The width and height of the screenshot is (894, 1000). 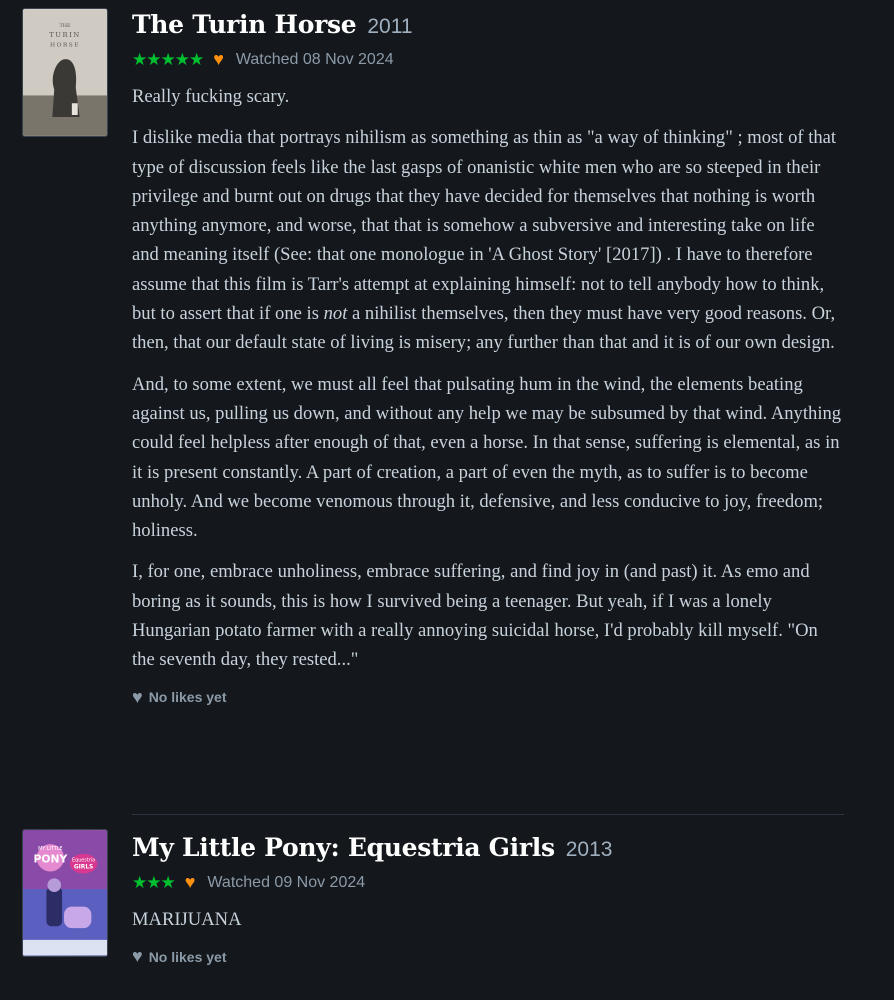 I want to click on review-meta: ★★★★★ ♥ Watched 08 Nov 2024, so click(x=513, y=59).